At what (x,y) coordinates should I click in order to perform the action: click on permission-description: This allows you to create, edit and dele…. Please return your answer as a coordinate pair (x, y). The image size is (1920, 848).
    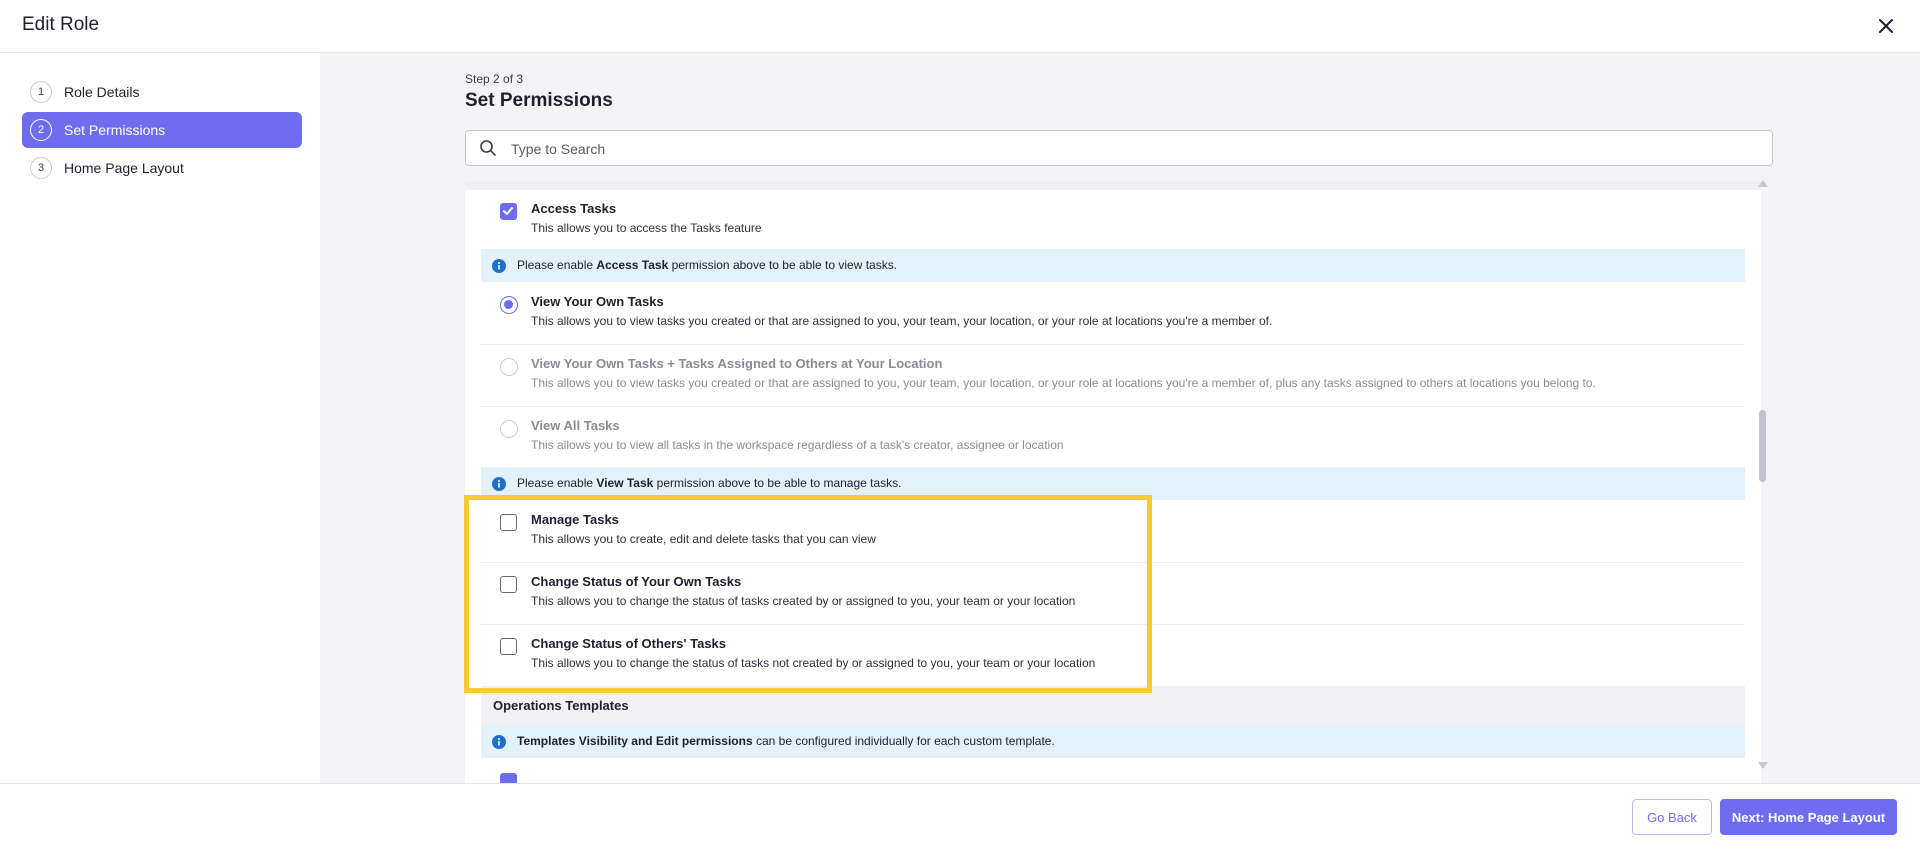
    Looking at the image, I should click on (703, 539).